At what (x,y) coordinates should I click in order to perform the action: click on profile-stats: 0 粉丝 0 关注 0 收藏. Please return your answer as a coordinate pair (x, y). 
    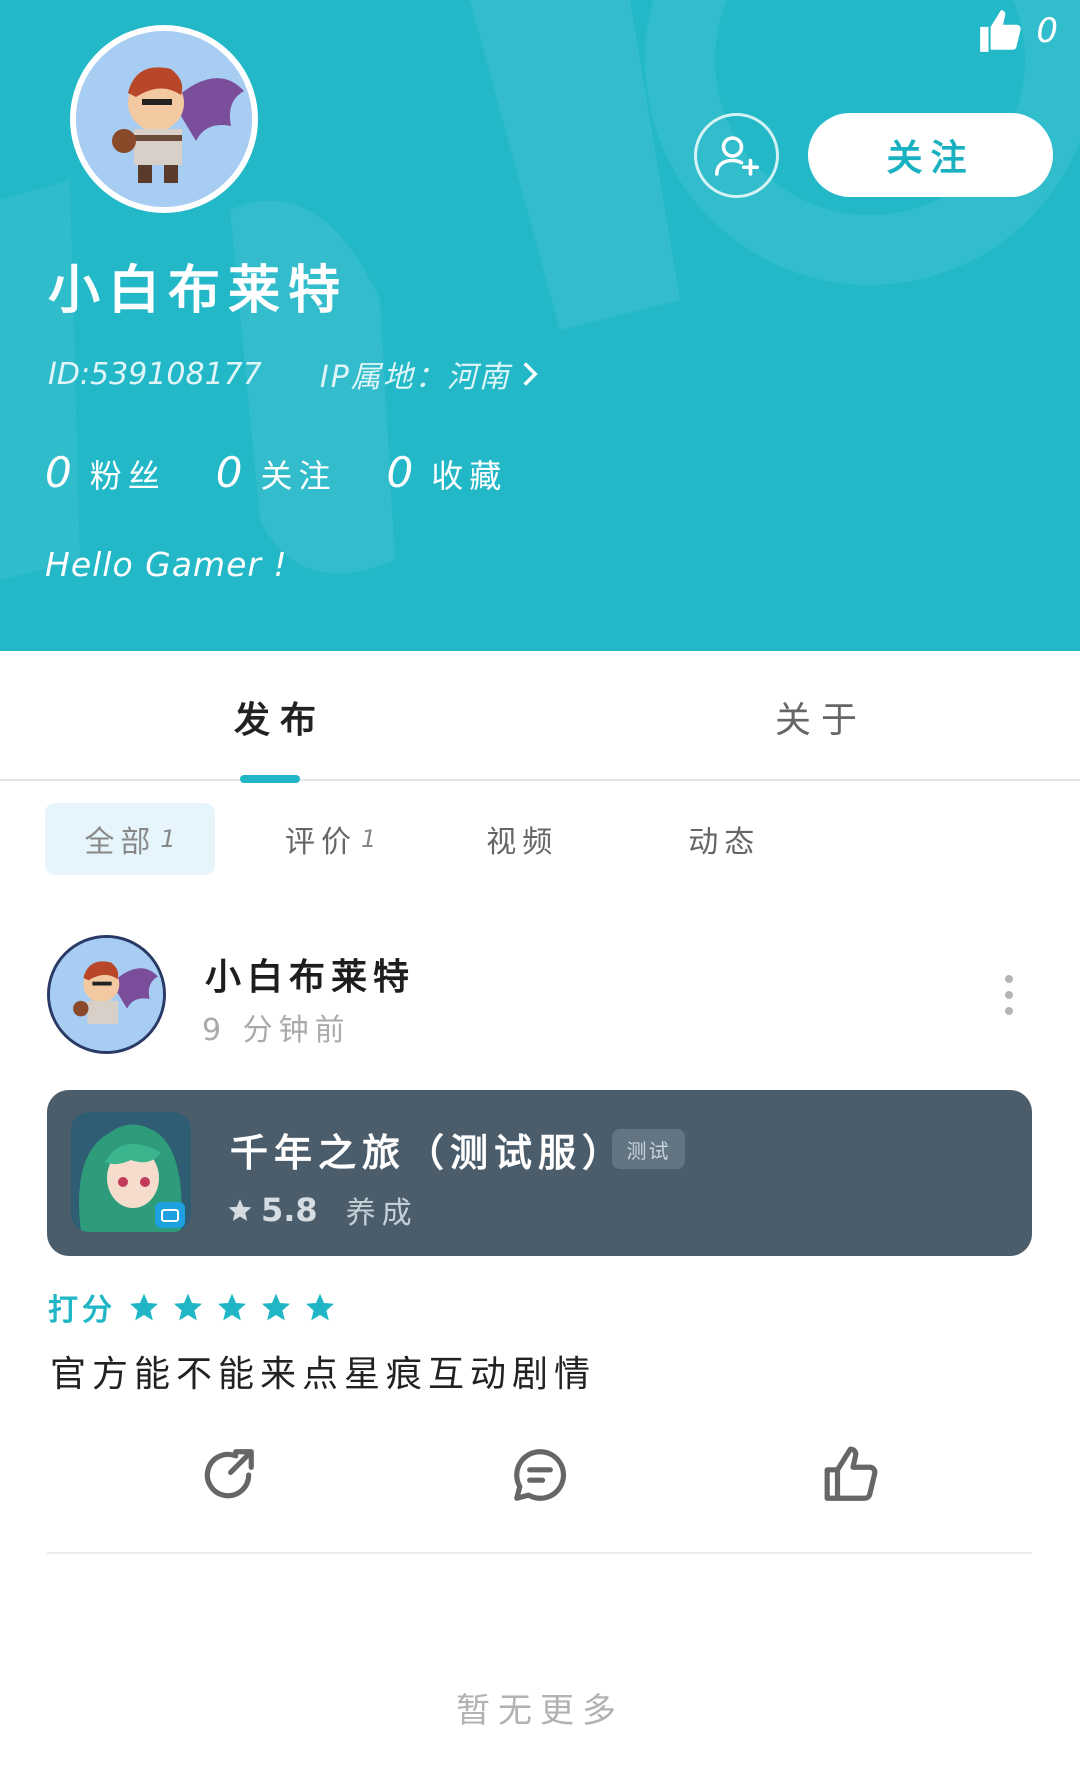
    Looking at the image, I should click on (276, 472).